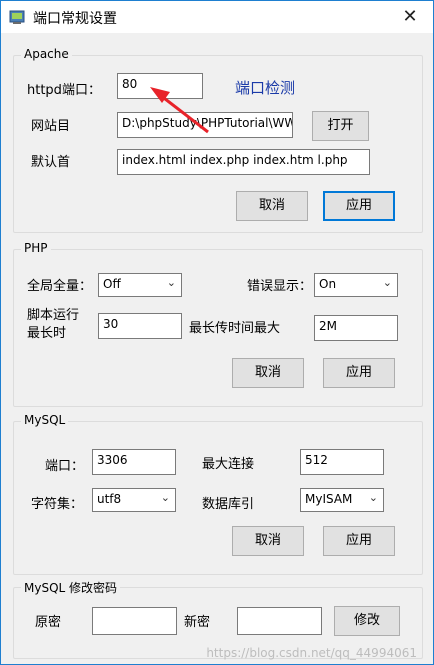 The height and width of the screenshot is (665, 434). I want to click on error-display-value: On, so click(328, 284).